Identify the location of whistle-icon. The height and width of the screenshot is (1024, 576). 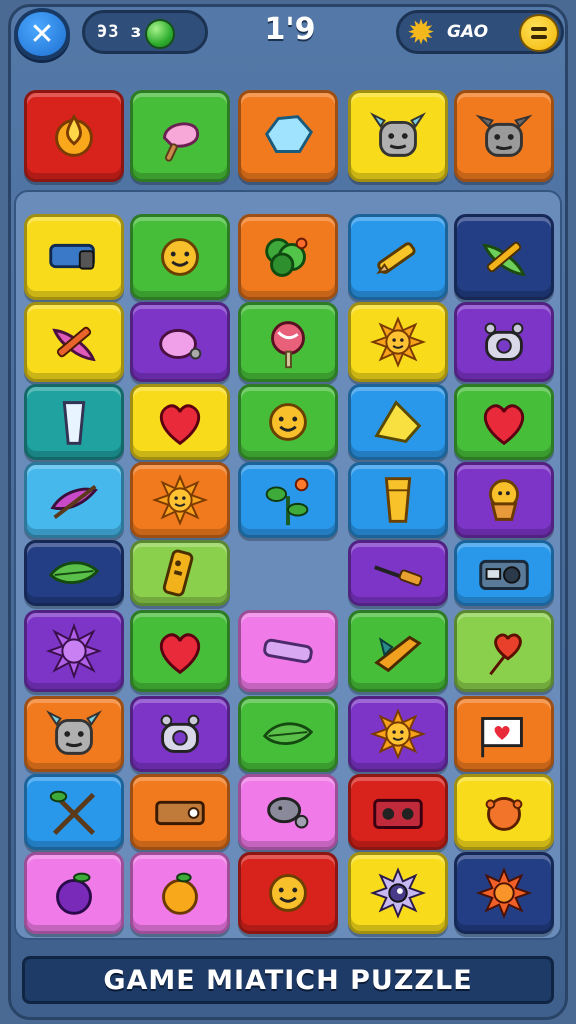
(180, 344).